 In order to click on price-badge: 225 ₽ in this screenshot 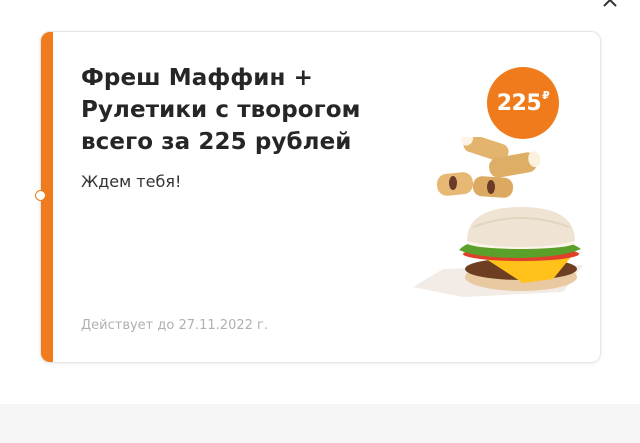, I will do `click(523, 103)`.